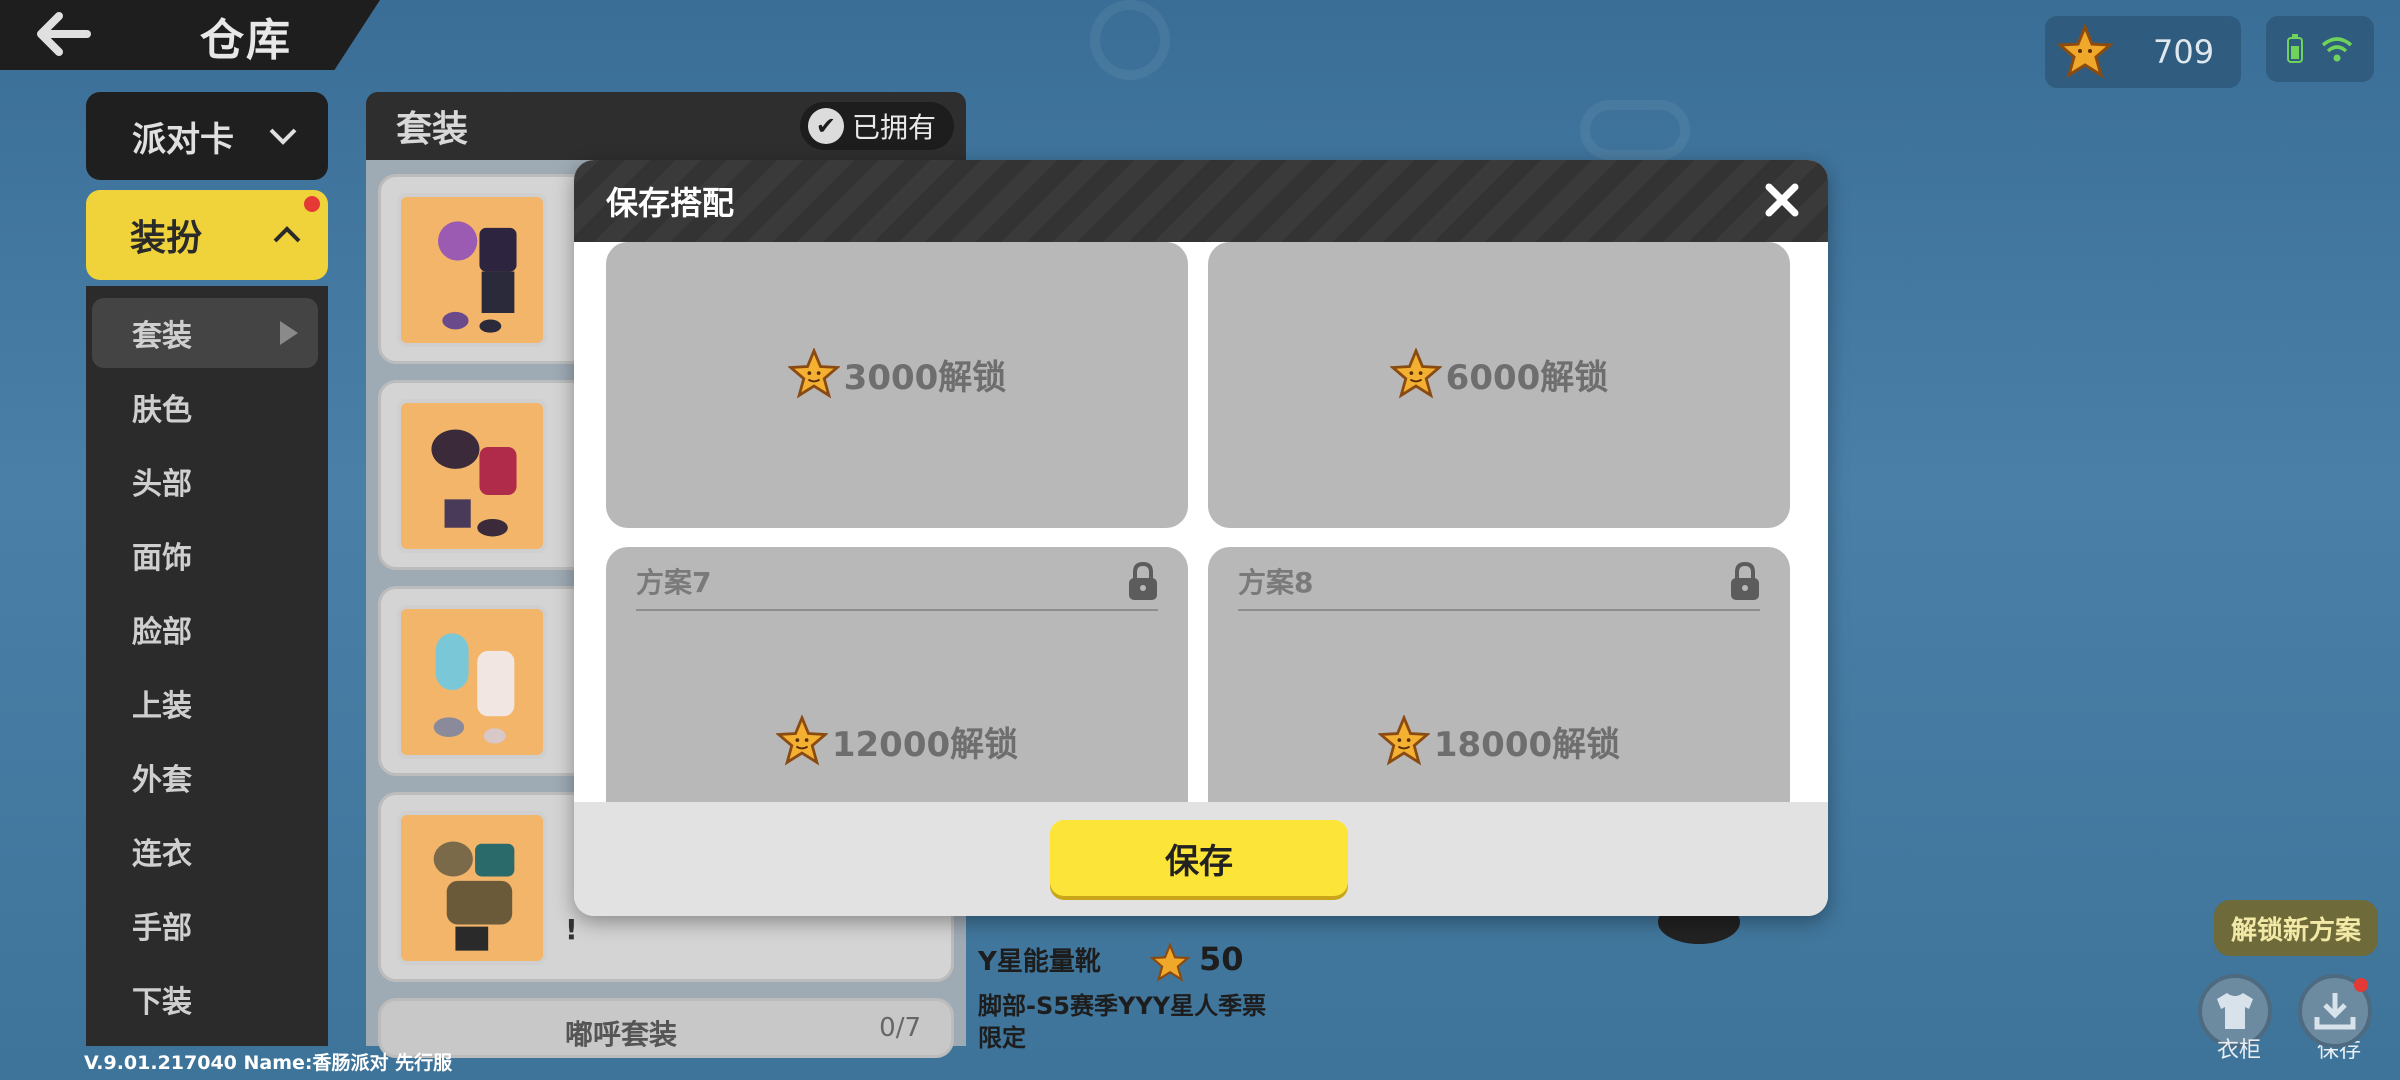  What do you see at coordinates (162, 706) in the screenshot?
I see `sidebar-item-label: 上装` at bounding box center [162, 706].